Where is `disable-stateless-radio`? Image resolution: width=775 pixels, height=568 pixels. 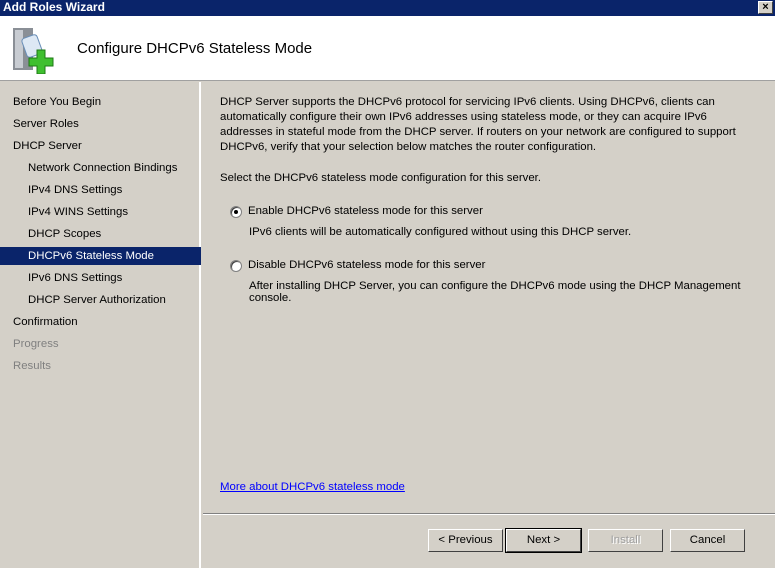 disable-stateless-radio is located at coordinates (236, 266).